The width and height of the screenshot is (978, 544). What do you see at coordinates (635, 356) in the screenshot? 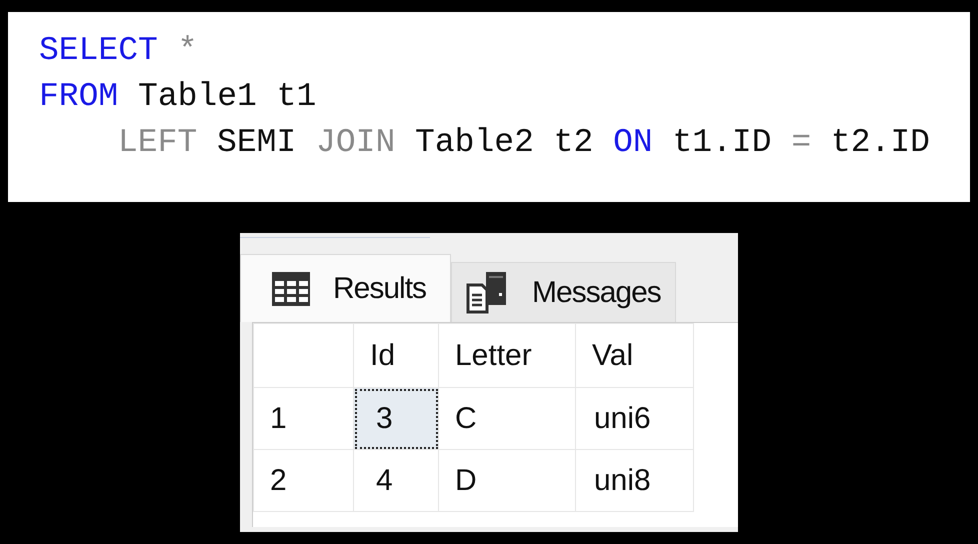
I see `column-header: Val` at bounding box center [635, 356].